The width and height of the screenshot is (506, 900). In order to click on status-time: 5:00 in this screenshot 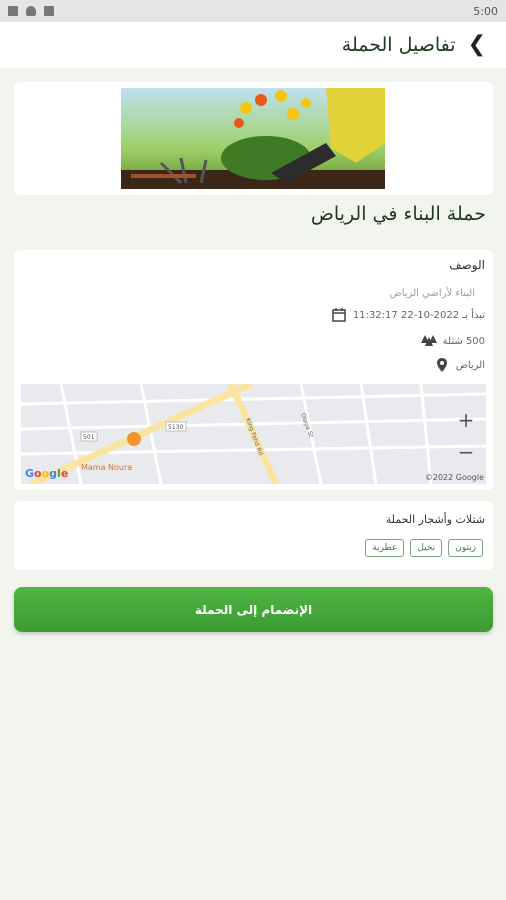, I will do `click(485, 11)`.